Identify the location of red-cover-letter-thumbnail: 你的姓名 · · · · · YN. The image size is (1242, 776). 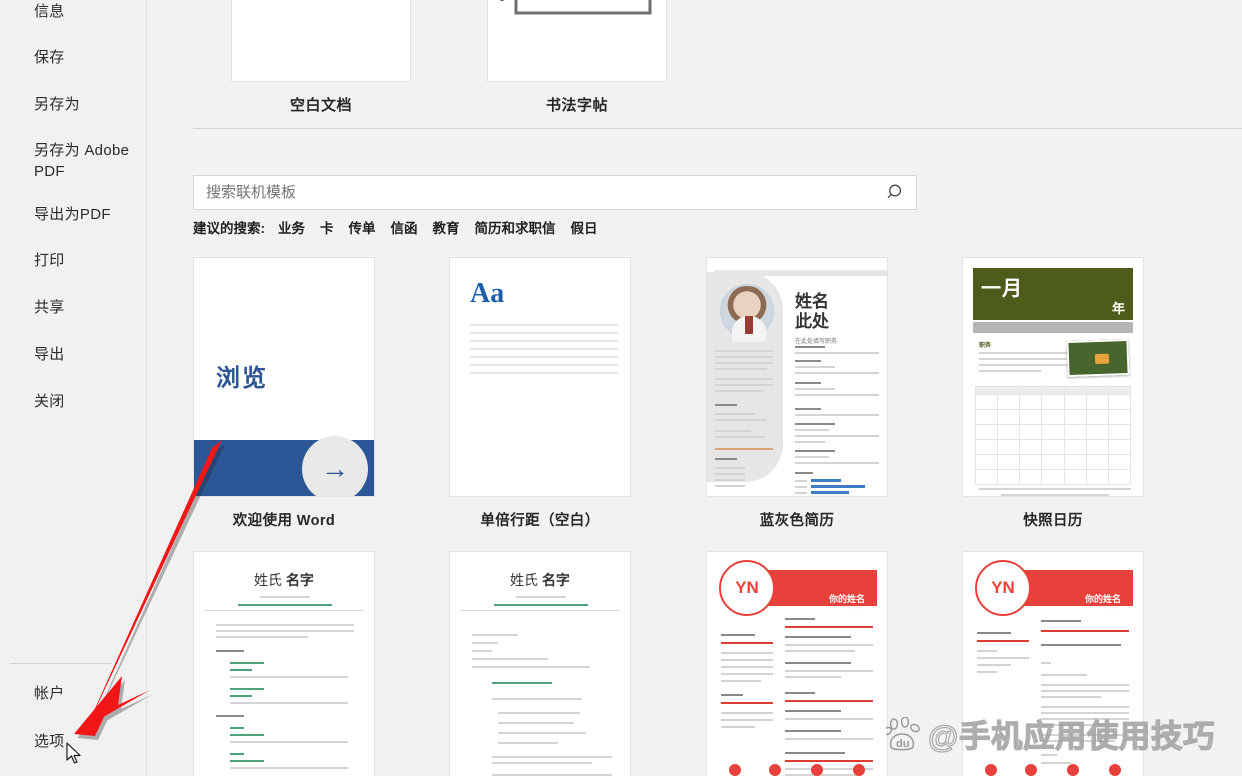
(1053, 663).